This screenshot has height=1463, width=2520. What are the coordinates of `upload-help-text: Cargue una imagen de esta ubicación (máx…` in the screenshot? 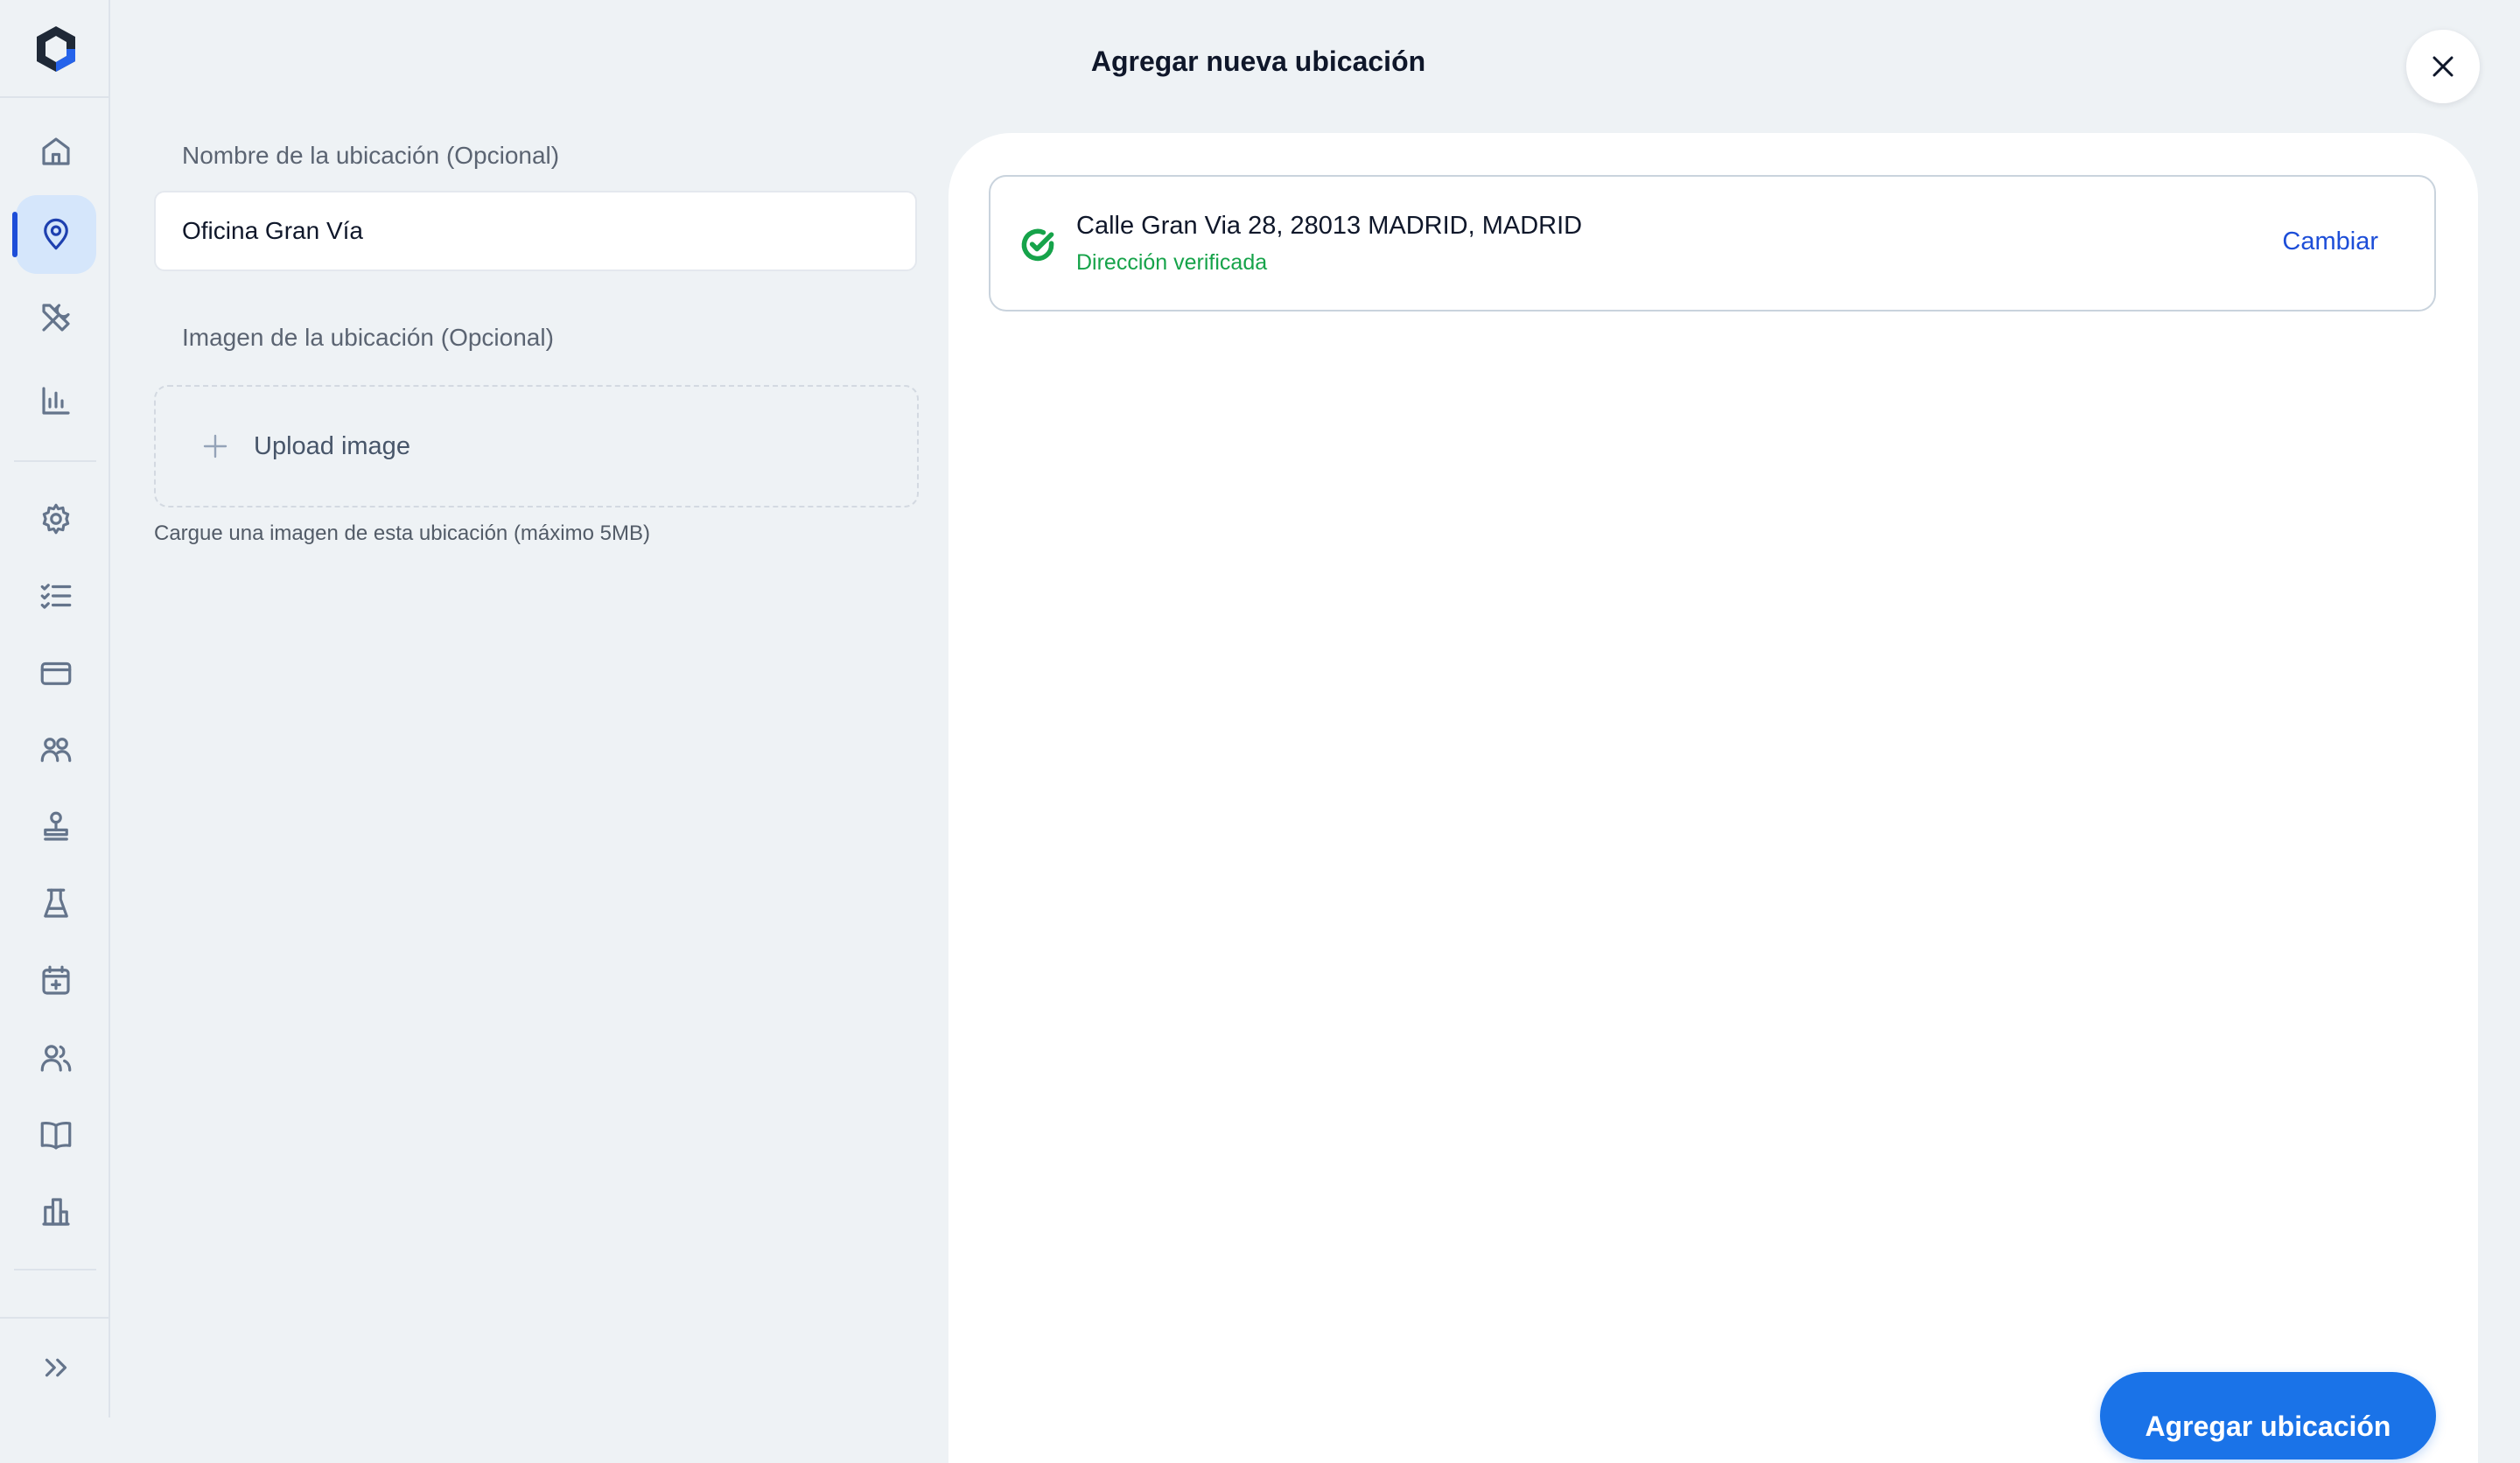 It's located at (402, 533).